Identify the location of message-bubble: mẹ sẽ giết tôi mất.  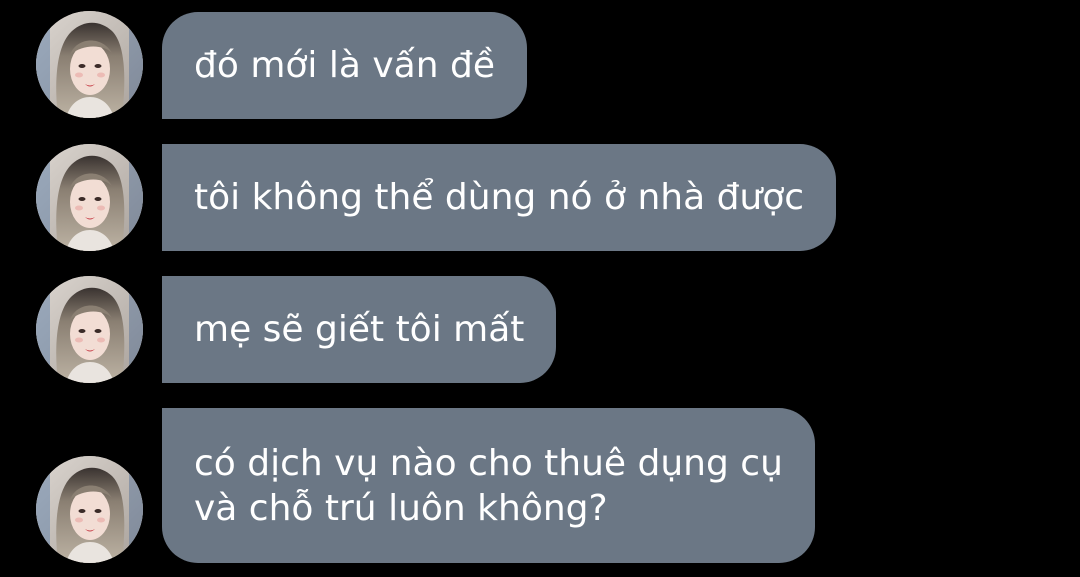
(359, 329).